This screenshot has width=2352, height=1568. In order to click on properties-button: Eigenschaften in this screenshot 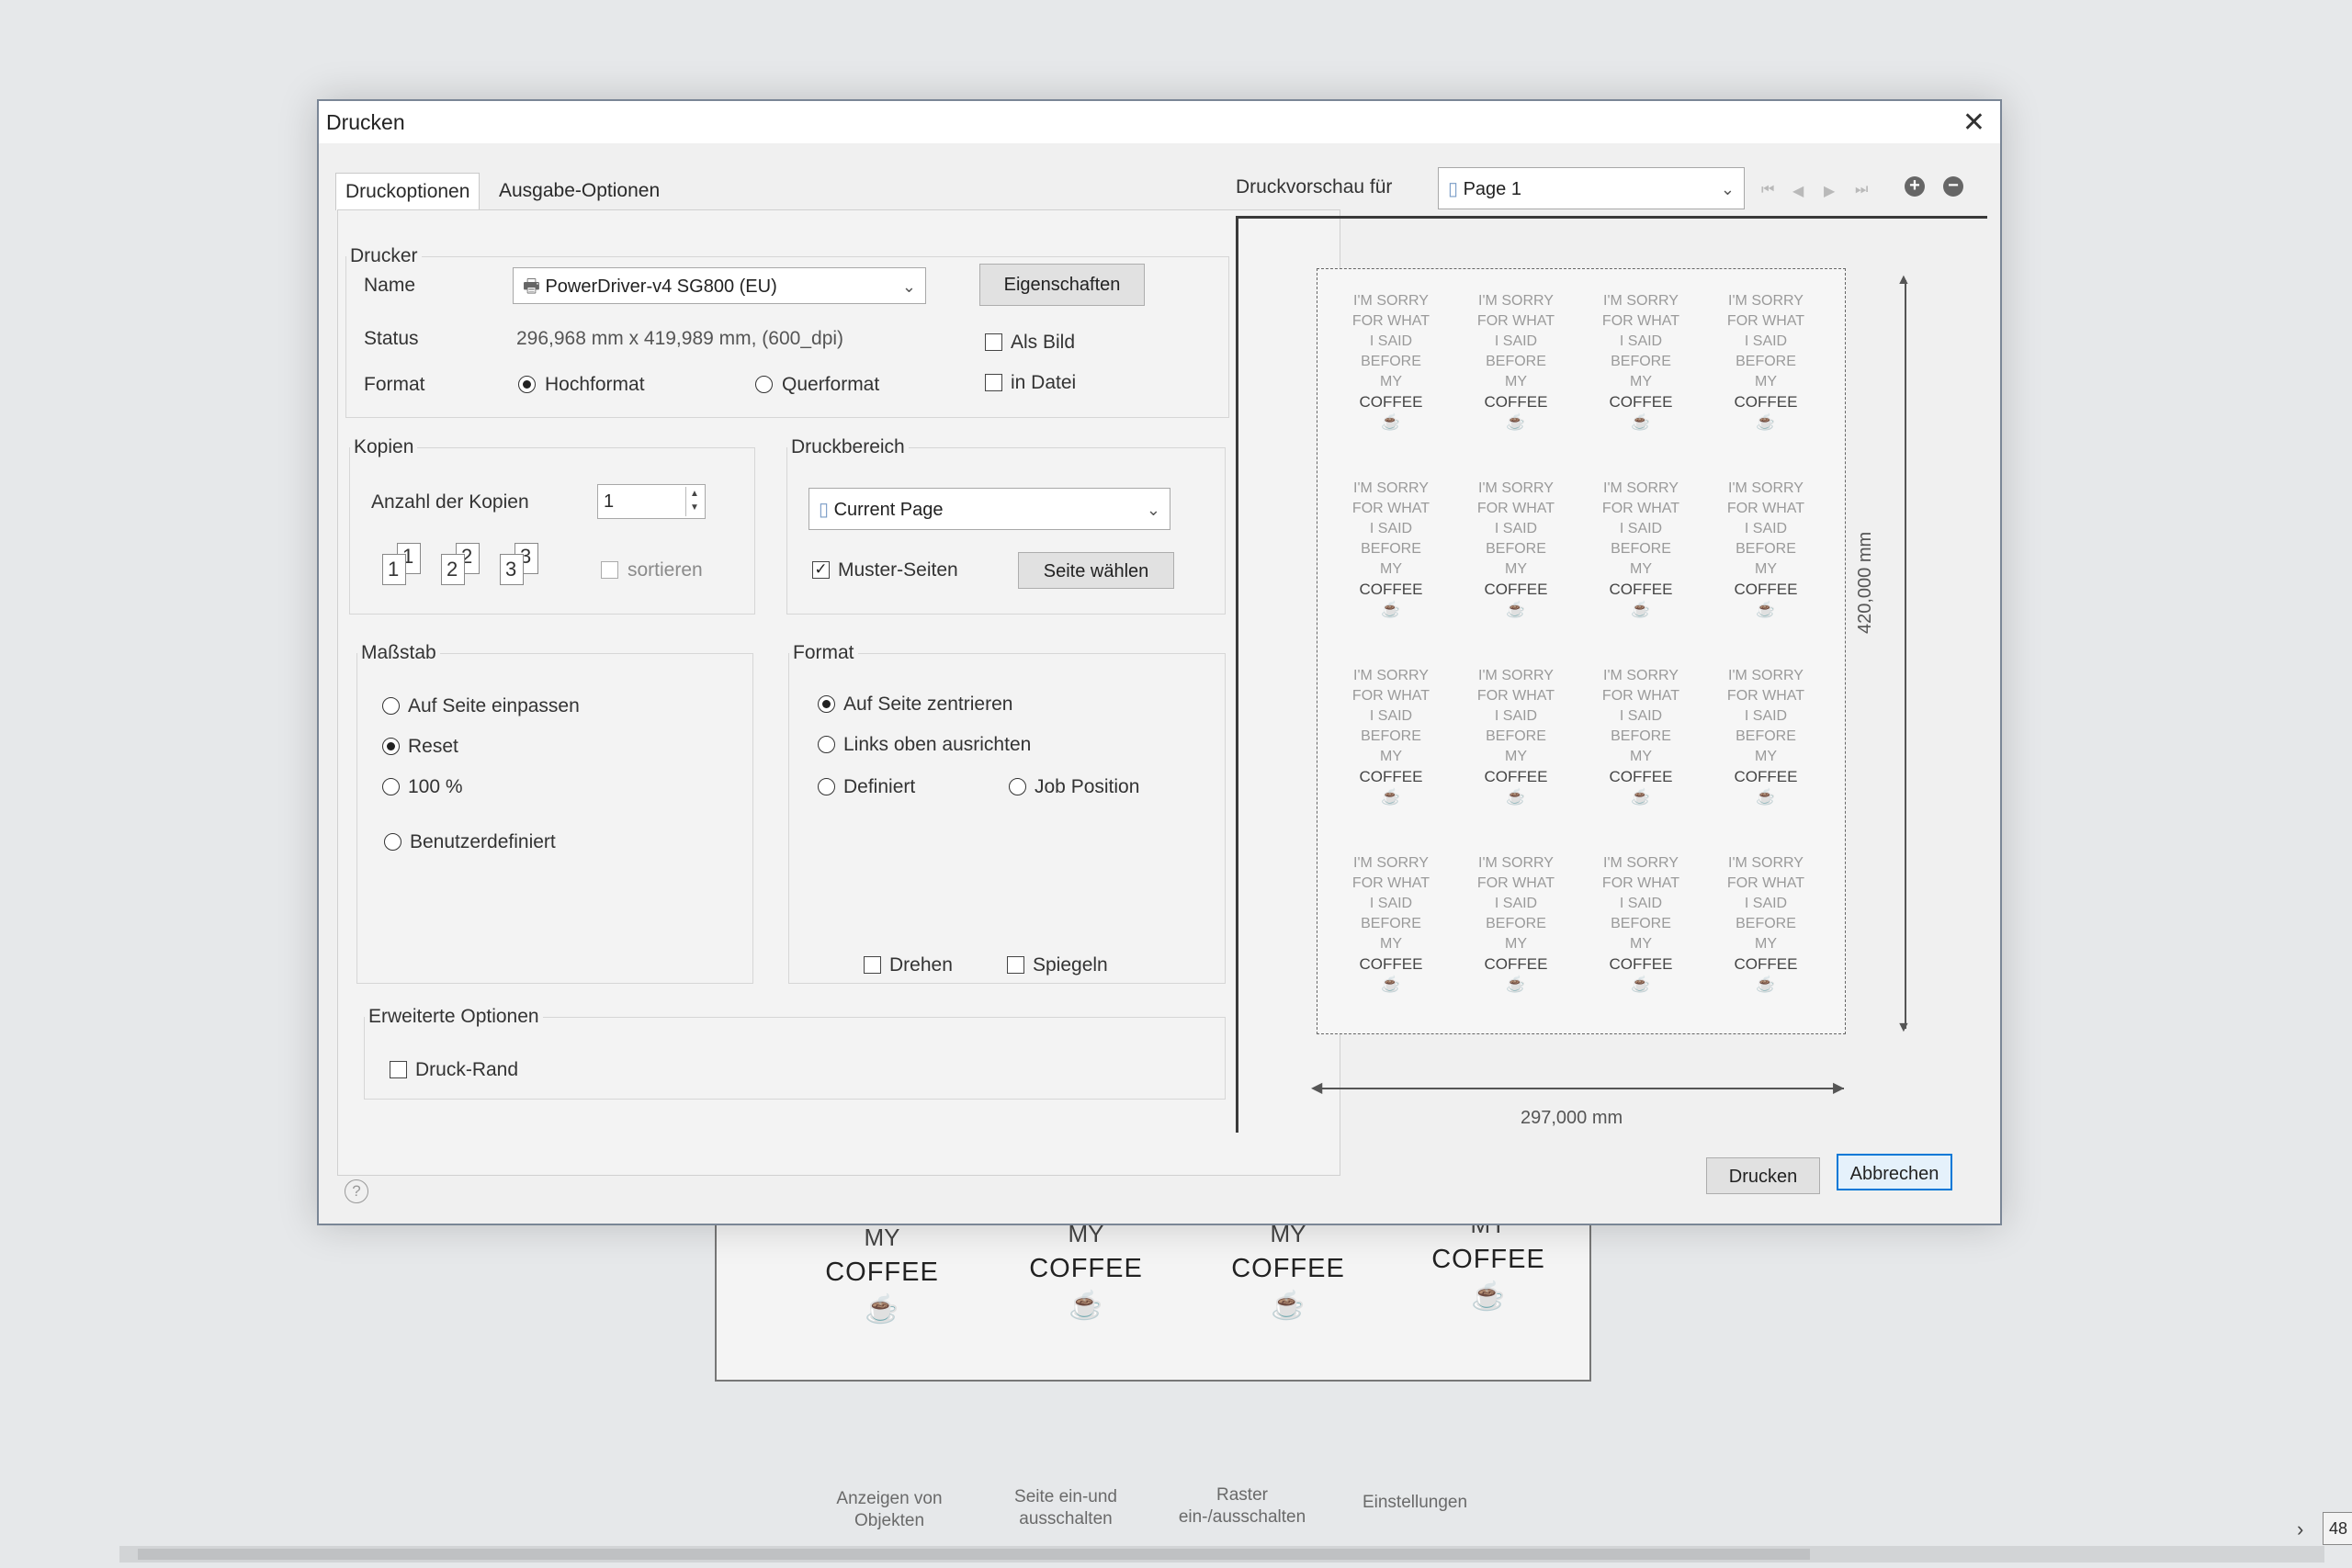, I will do `click(1062, 285)`.